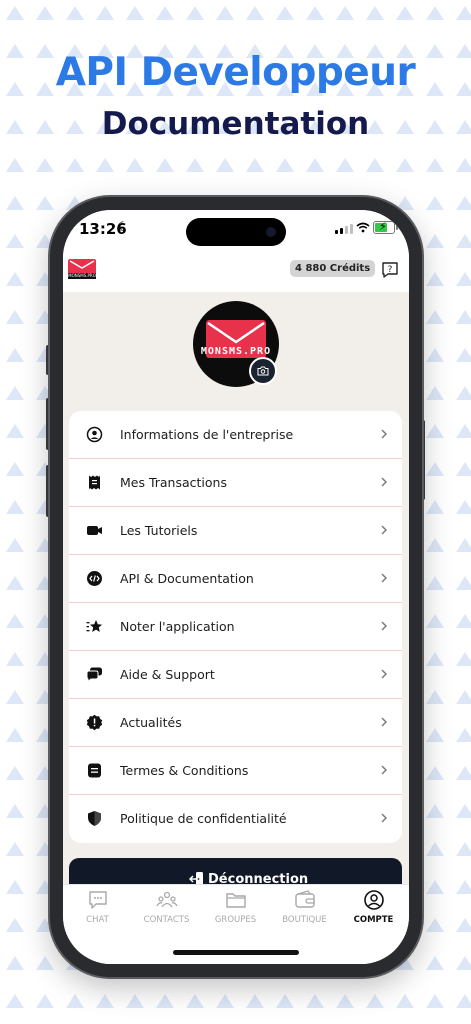 Image resolution: width=471 pixels, height=1024 pixels. Describe the element at coordinates (207, 434) in the screenshot. I see `menu-item-label: Informations de l'entreprise` at that location.